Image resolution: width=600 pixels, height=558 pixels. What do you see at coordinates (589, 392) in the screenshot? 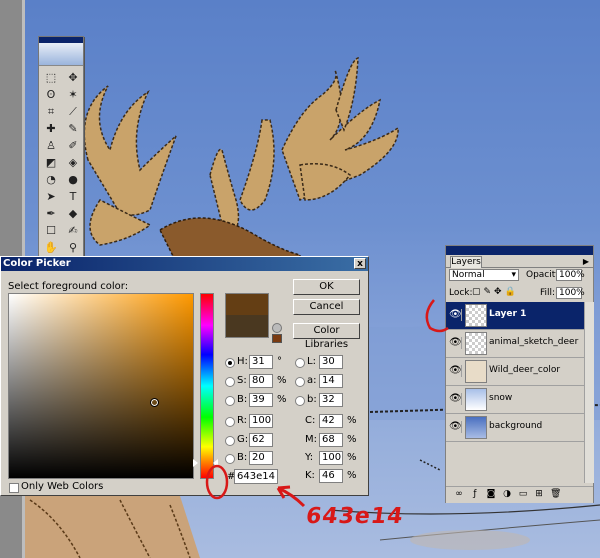
I see `layers-scrollbar` at bounding box center [589, 392].